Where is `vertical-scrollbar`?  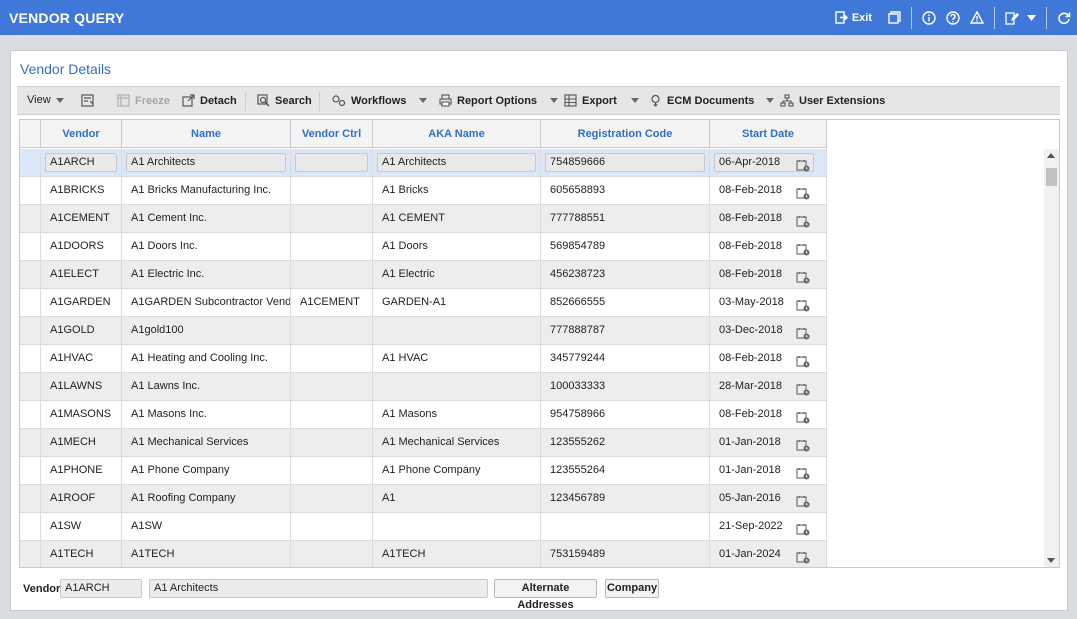
vertical-scrollbar is located at coordinates (1051, 358).